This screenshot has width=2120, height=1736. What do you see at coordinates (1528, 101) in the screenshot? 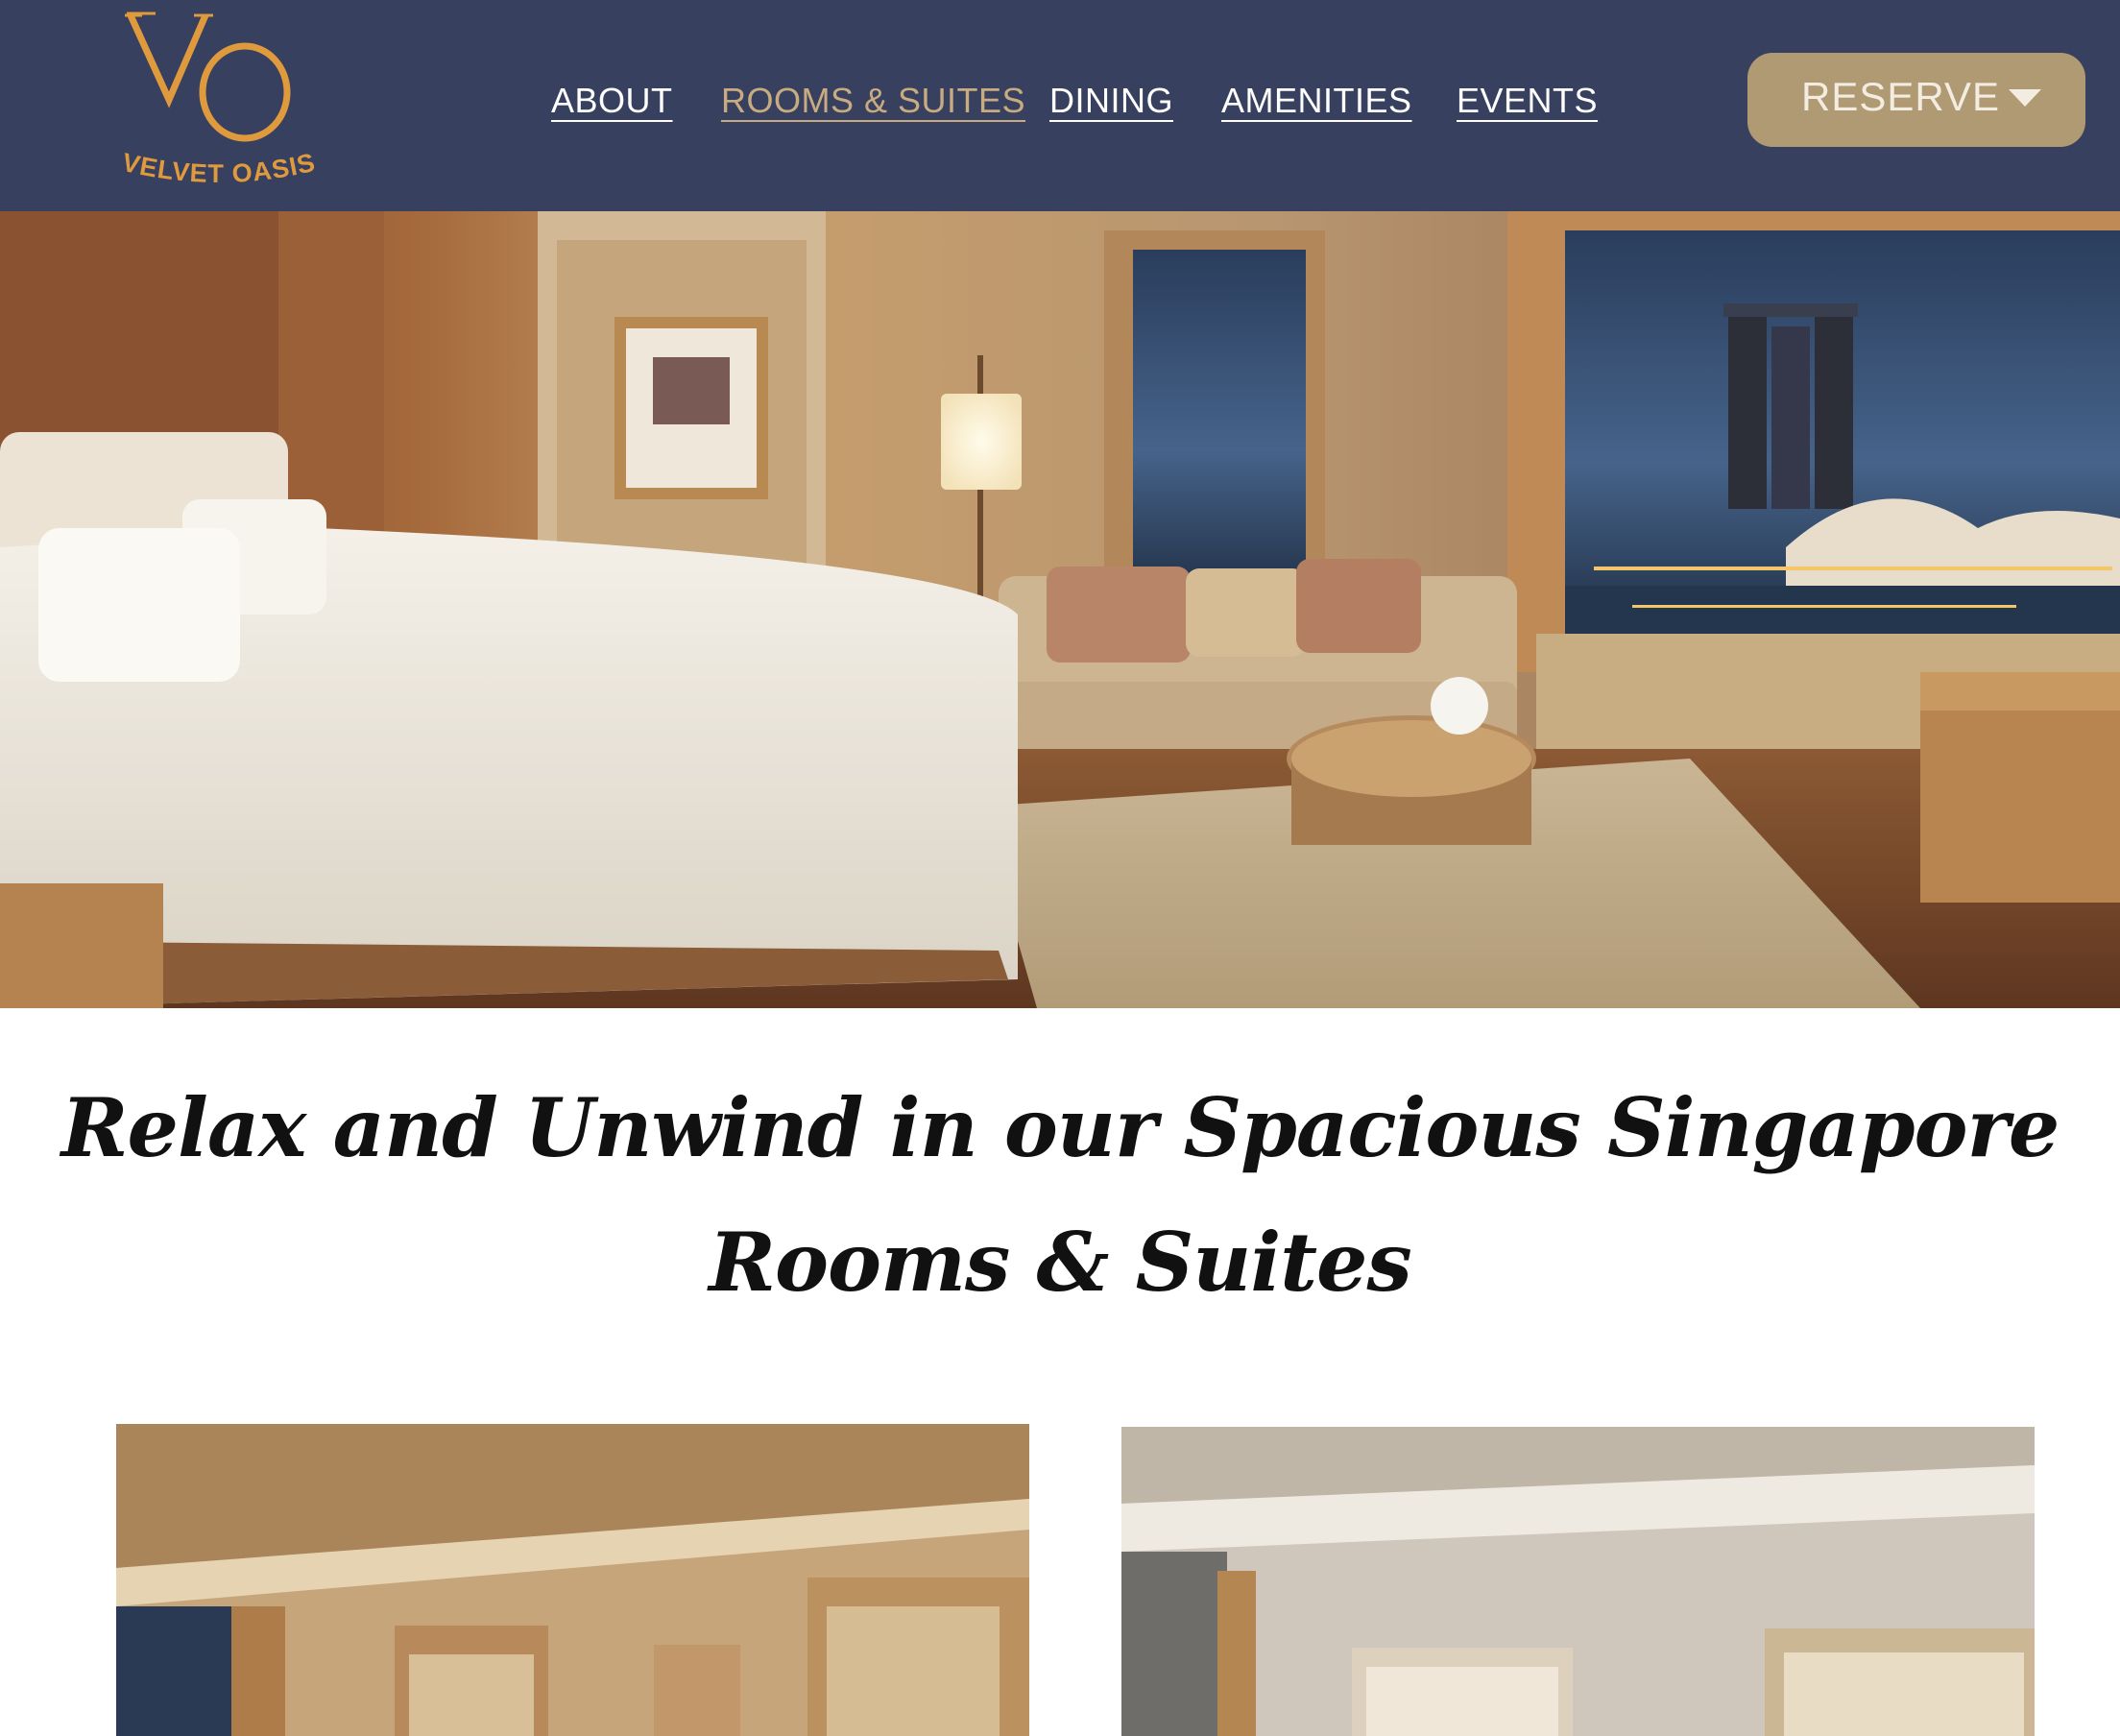
I see `nav-item-events: EVENTS` at bounding box center [1528, 101].